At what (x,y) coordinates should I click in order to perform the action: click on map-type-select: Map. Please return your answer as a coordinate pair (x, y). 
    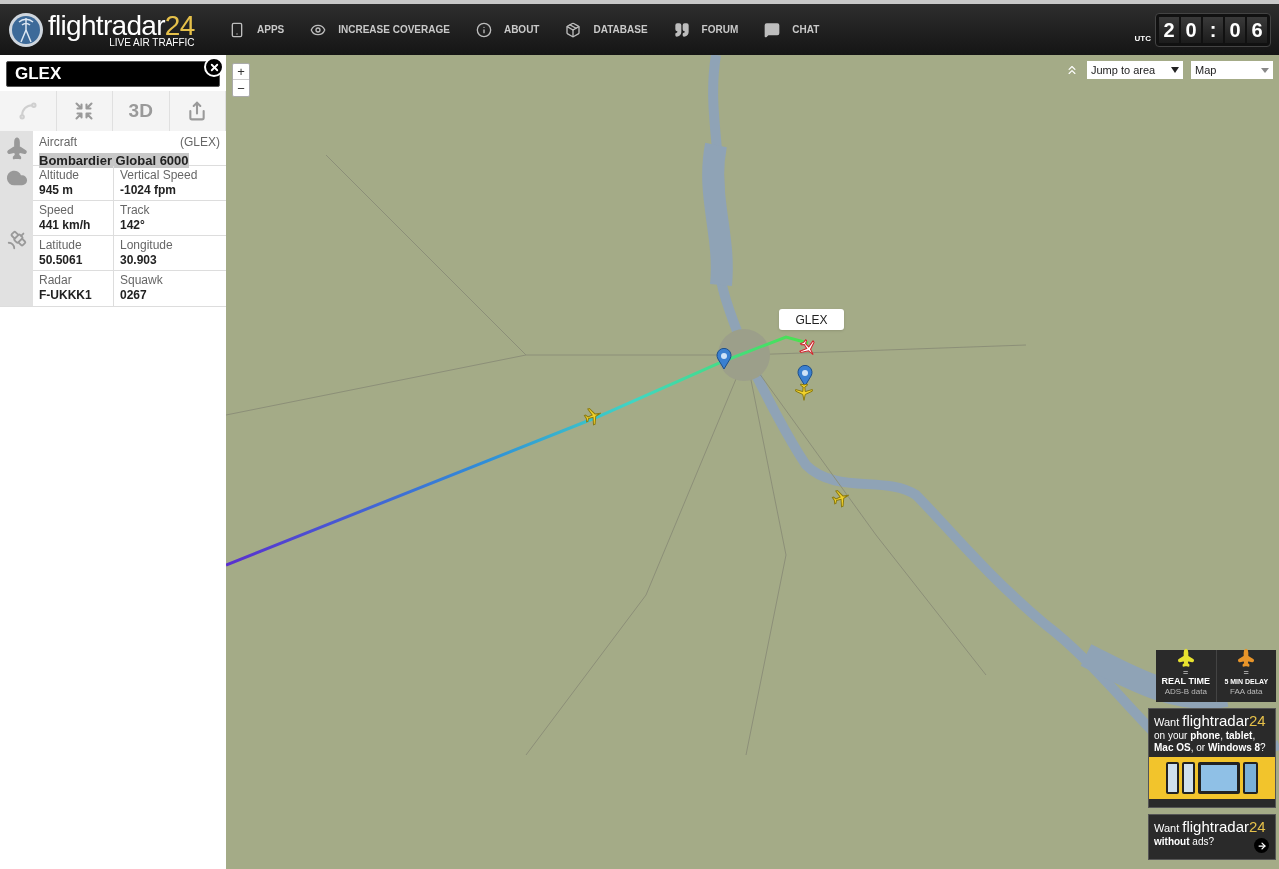
    Looking at the image, I should click on (1232, 70).